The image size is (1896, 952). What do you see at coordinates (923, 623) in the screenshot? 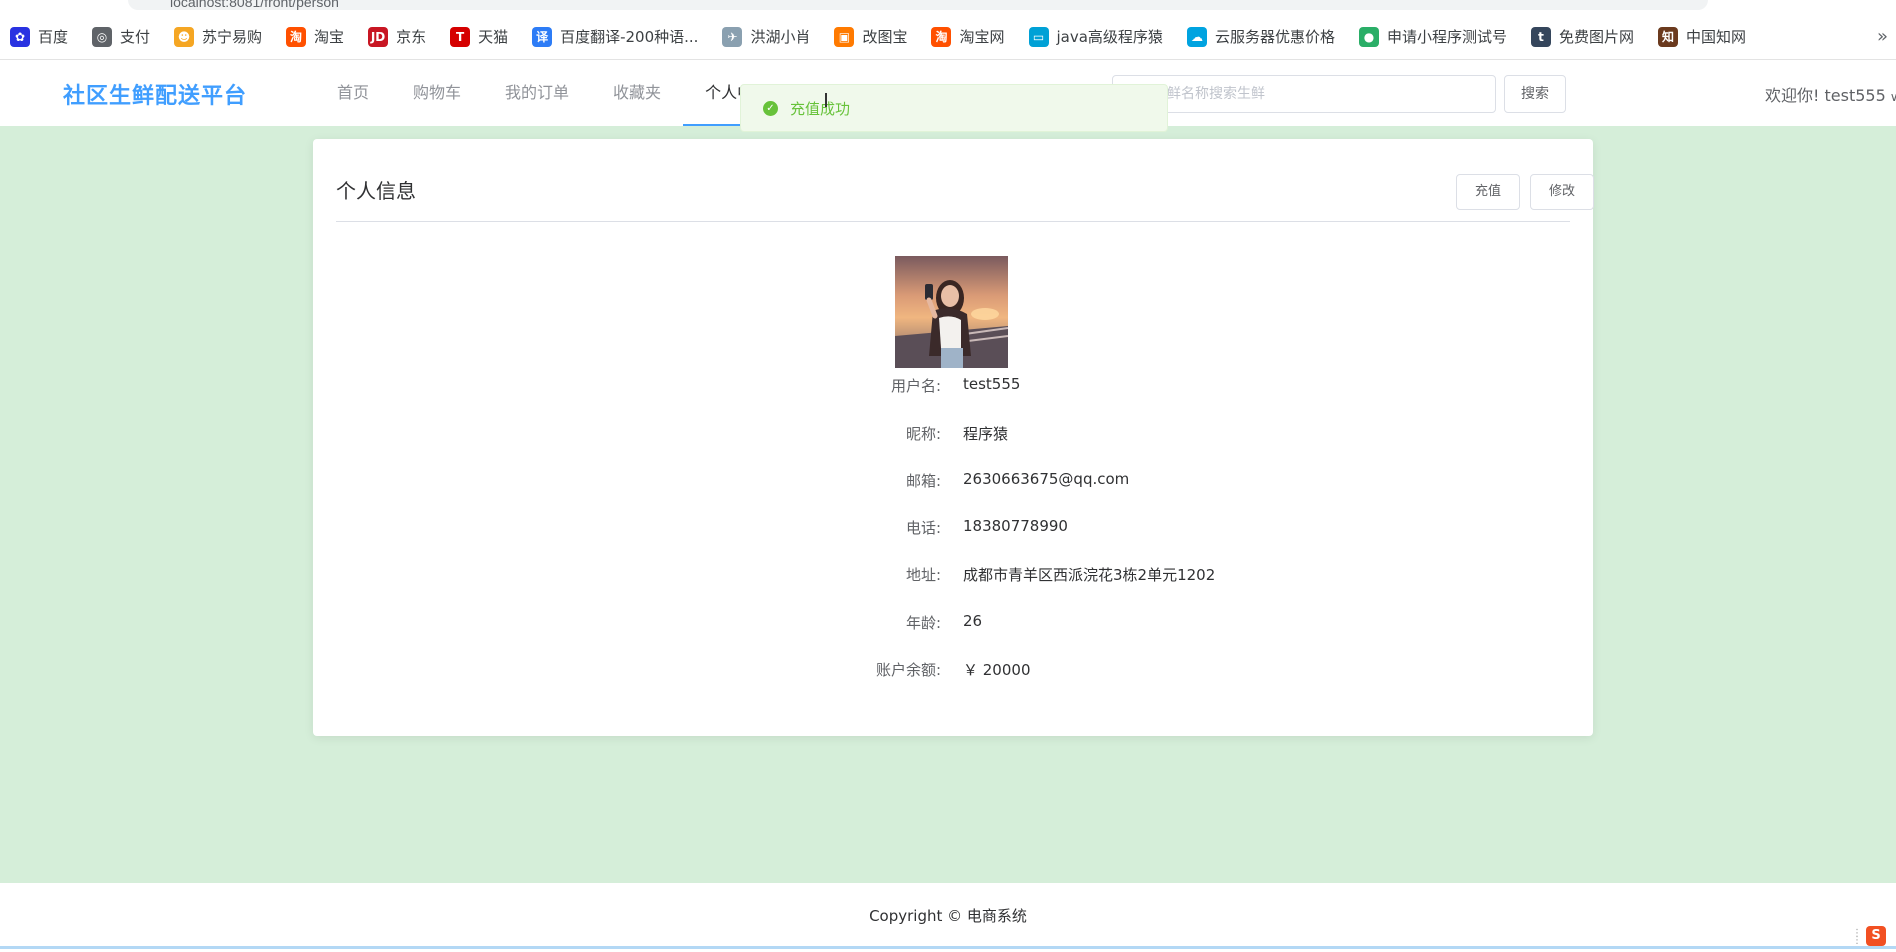
I see `profile-label: 年龄:` at bounding box center [923, 623].